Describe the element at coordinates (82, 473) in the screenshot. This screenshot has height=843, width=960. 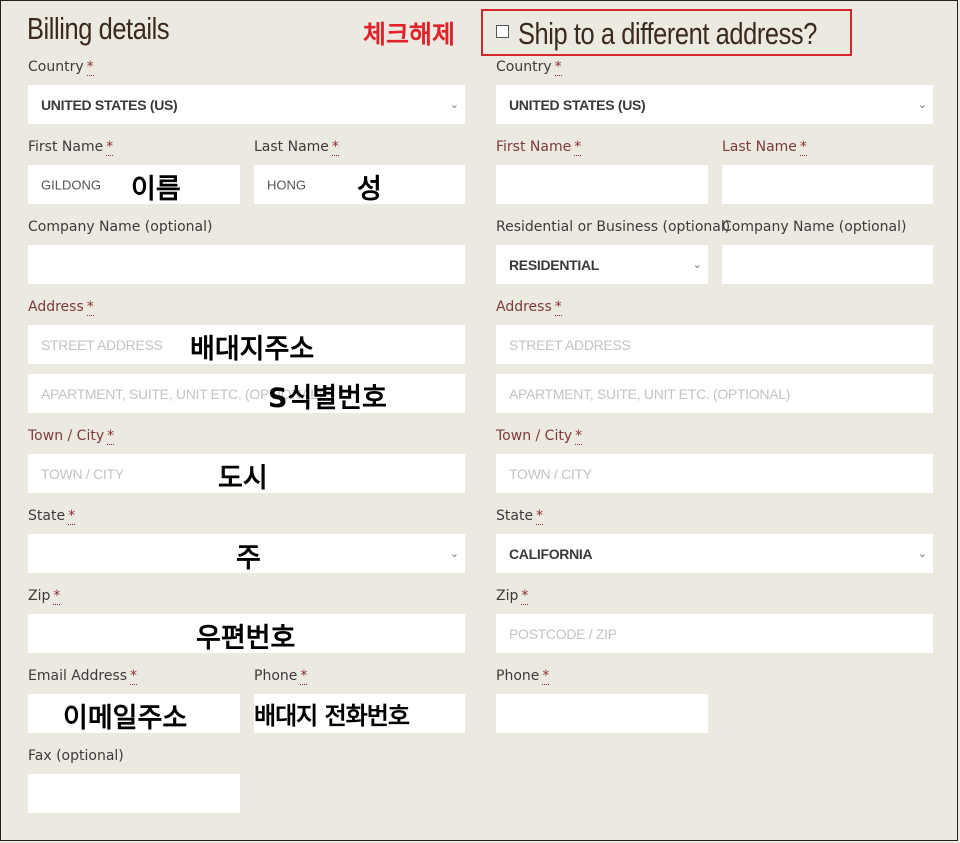
I see `billing-town-placeholder: TOWN / CITY` at that location.